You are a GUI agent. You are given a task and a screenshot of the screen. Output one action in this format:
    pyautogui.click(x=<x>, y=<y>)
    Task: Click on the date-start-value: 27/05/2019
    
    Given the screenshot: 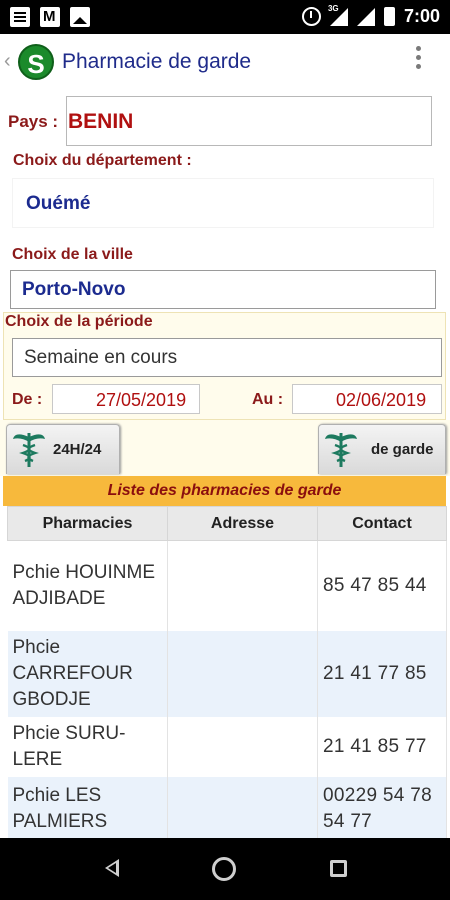 What is the action you would take?
    pyautogui.click(x=141, y=400)
    